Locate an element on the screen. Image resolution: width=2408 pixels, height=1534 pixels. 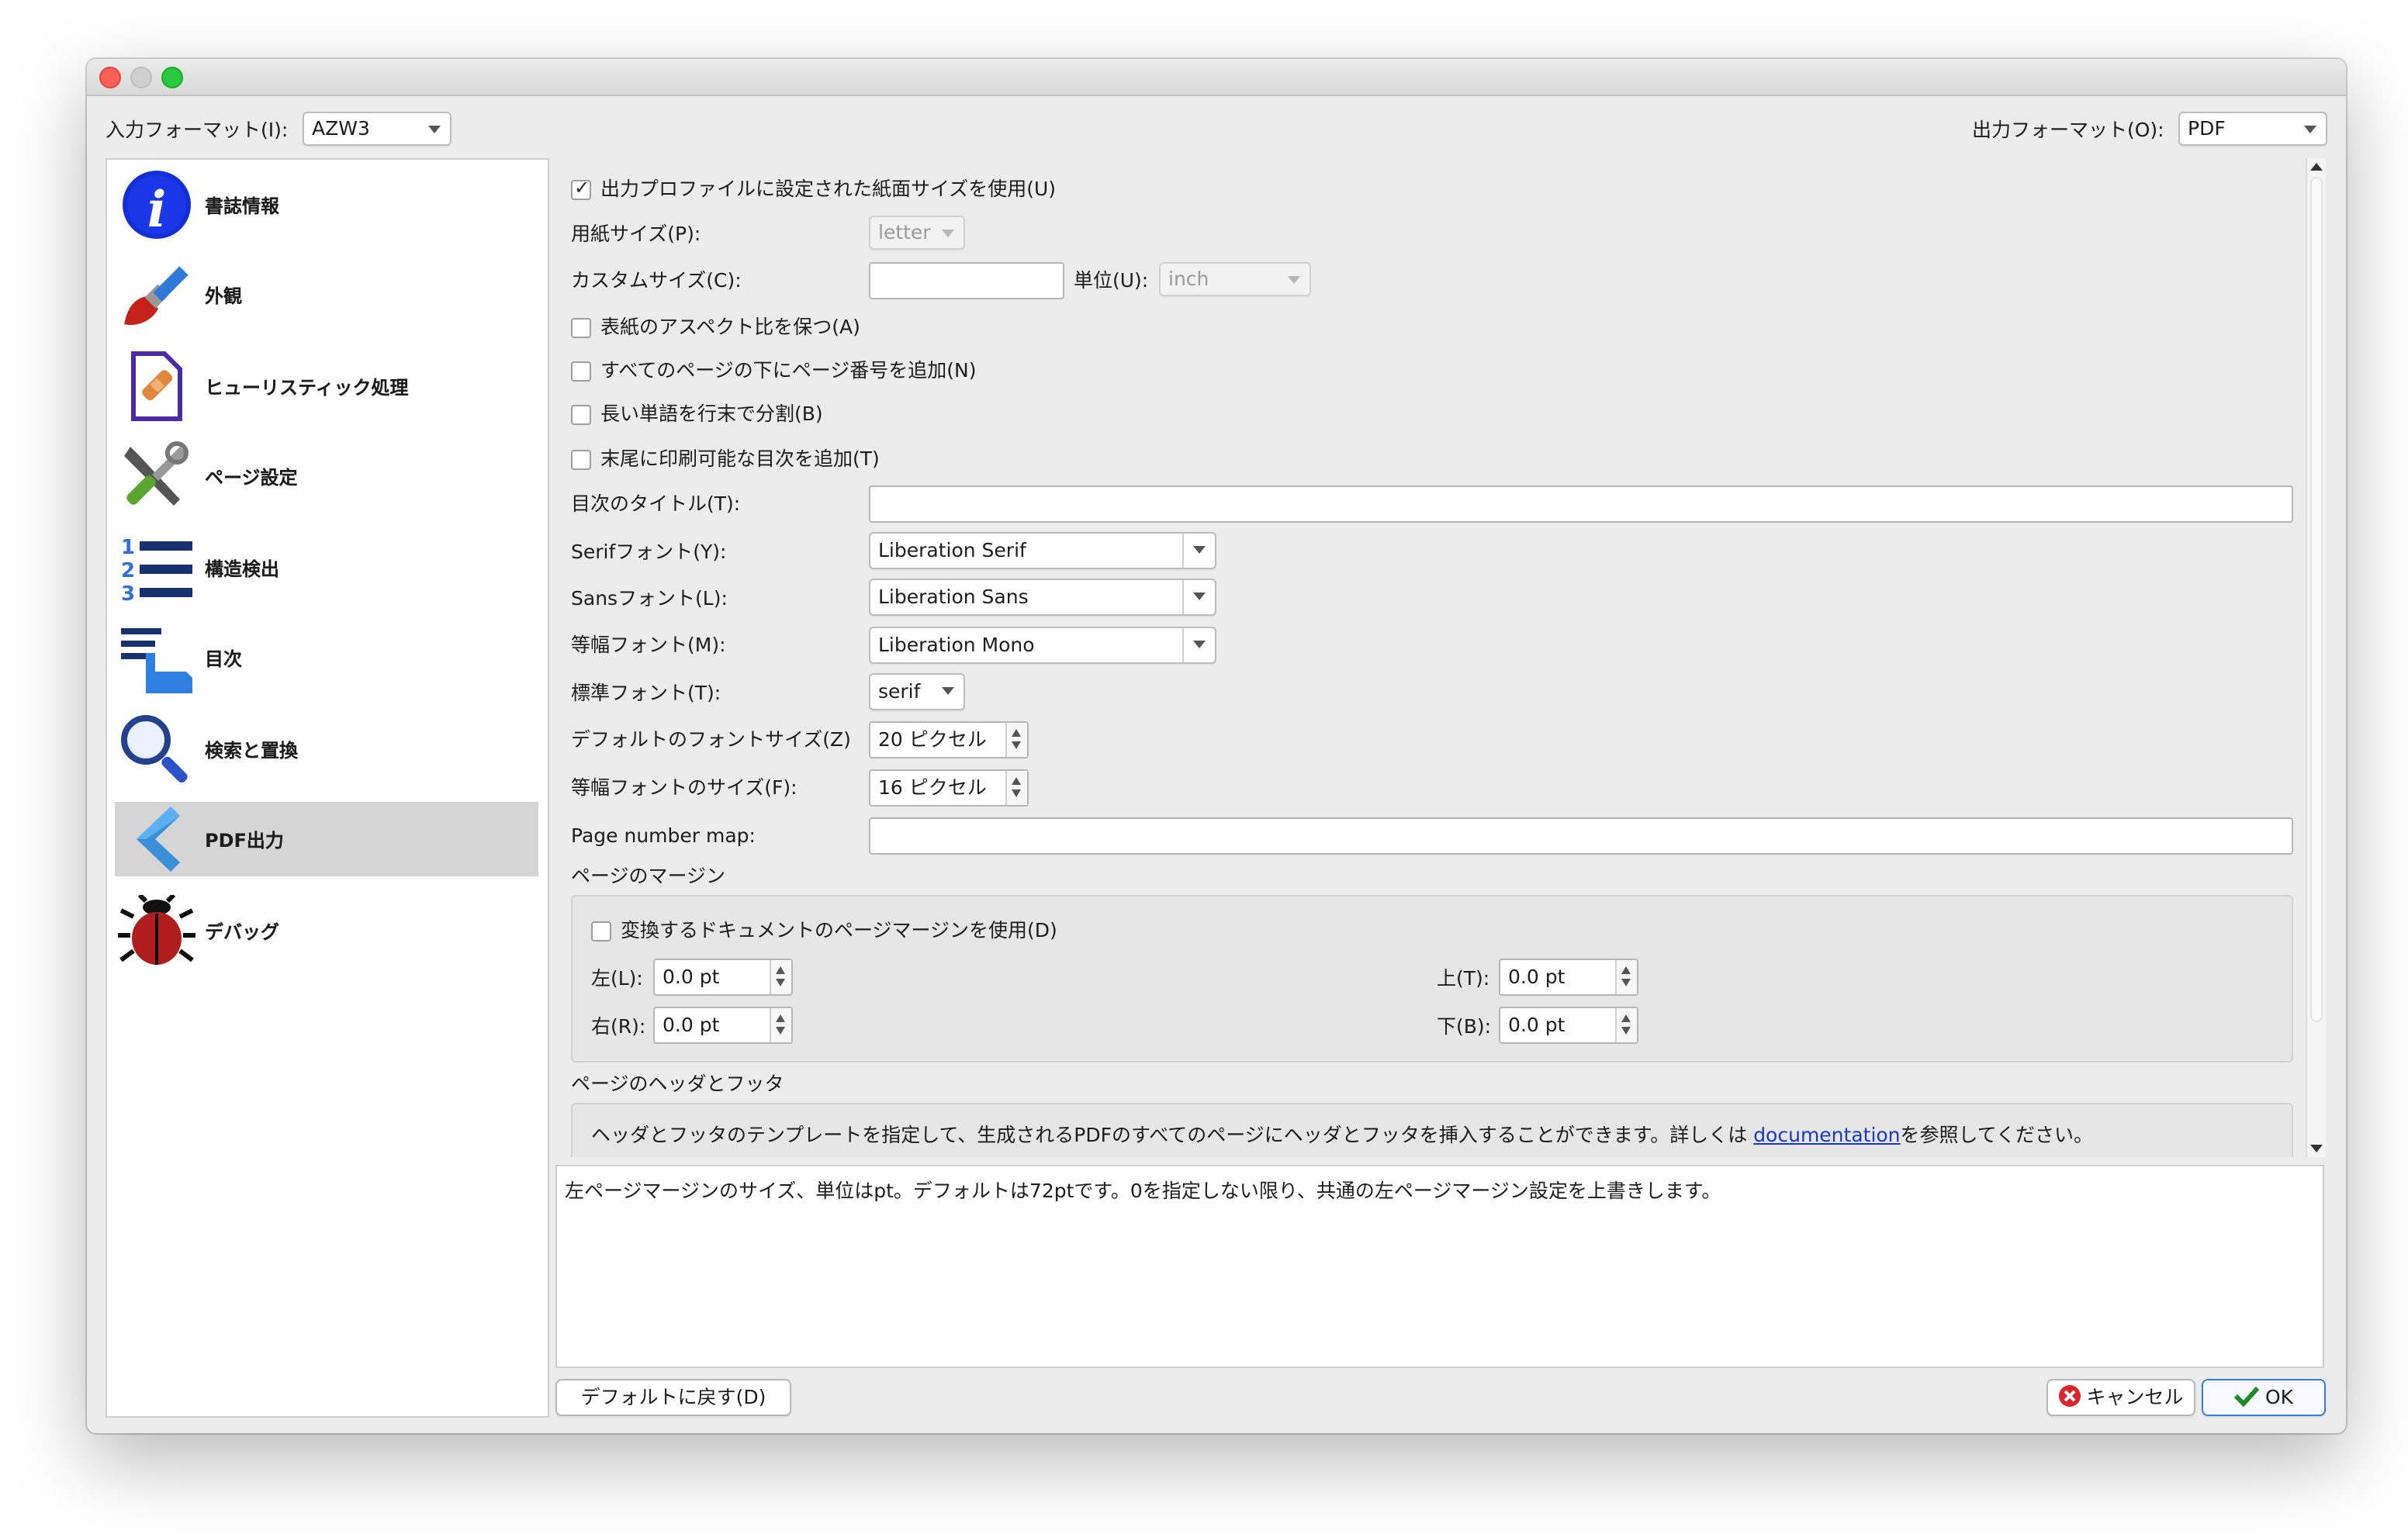
preserve-cover-aspect-checkbox is located at coordinates (581, 328).